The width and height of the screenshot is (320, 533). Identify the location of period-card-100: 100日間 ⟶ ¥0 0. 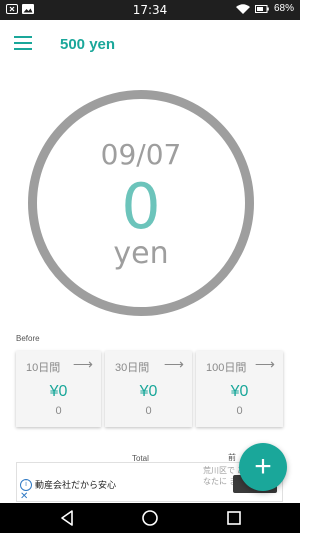
(239, 389).